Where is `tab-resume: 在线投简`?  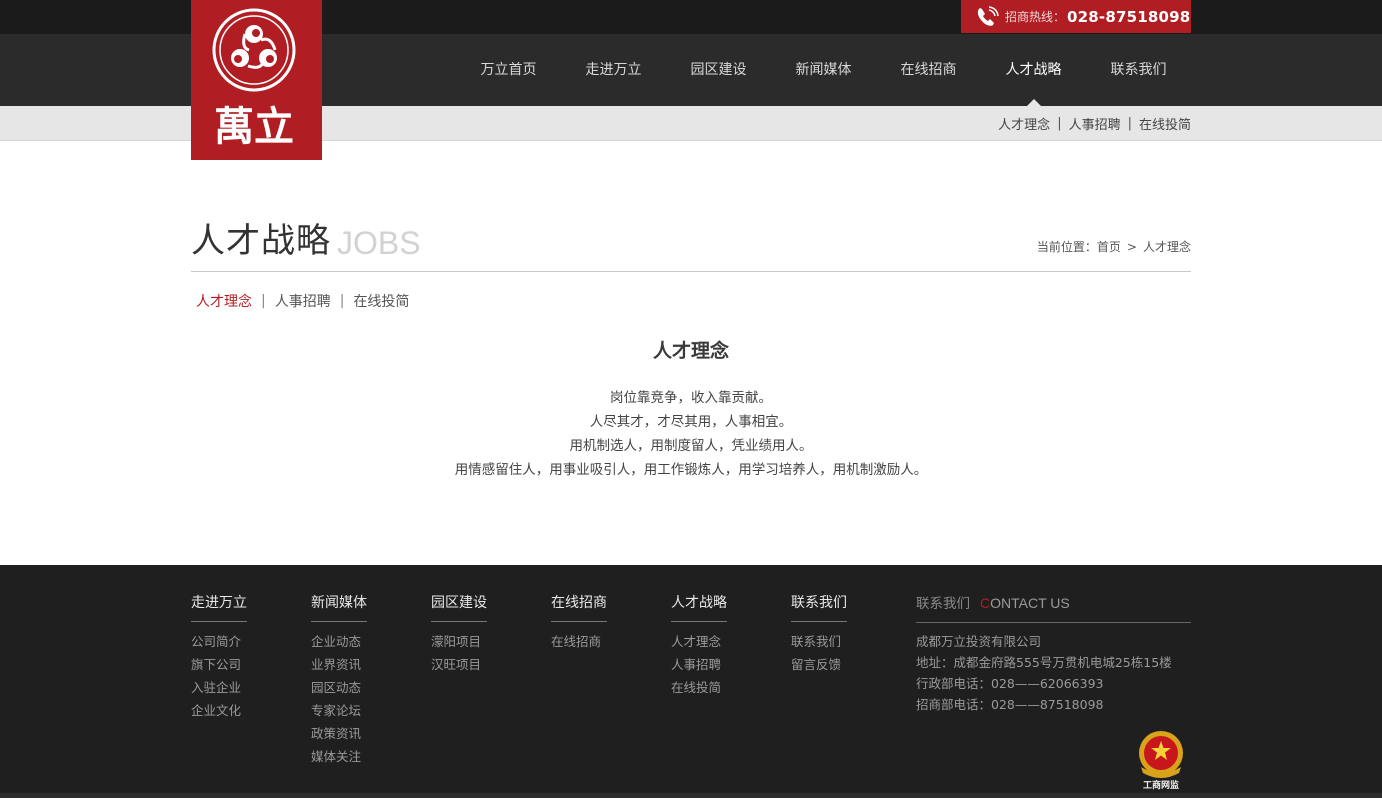 tab-resume: 在线投简 is located at coordinates (381, 301).